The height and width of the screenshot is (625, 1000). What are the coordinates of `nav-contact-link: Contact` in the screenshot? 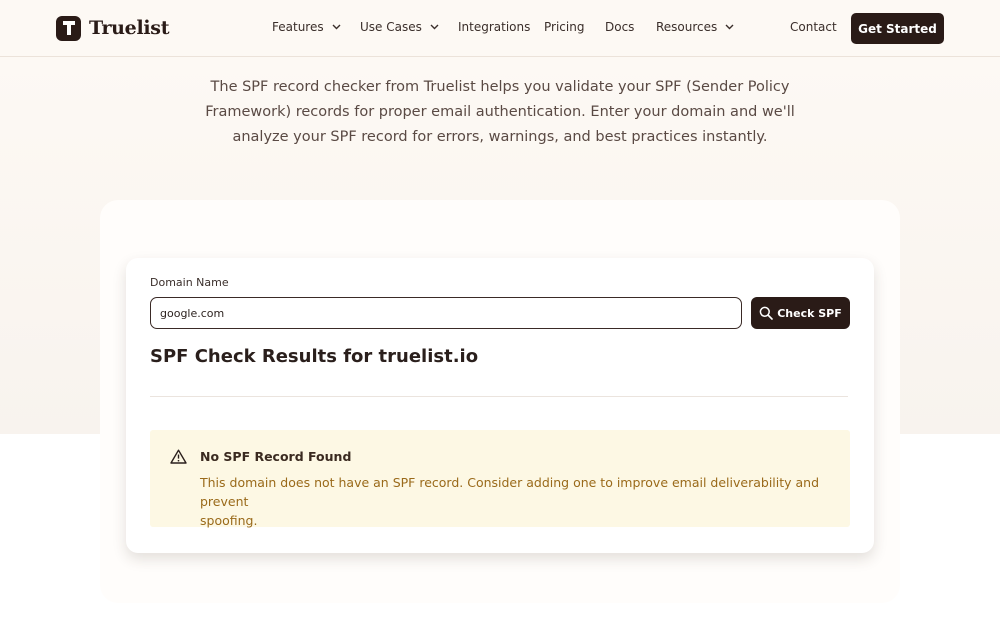 It's located at (813, 27).